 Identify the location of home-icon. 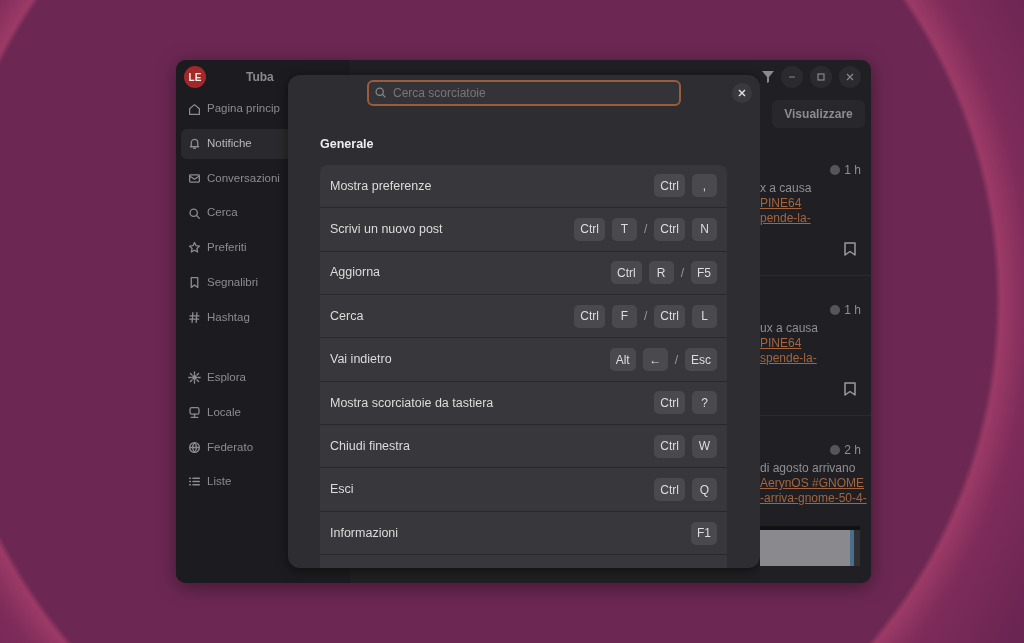
(194, 109).